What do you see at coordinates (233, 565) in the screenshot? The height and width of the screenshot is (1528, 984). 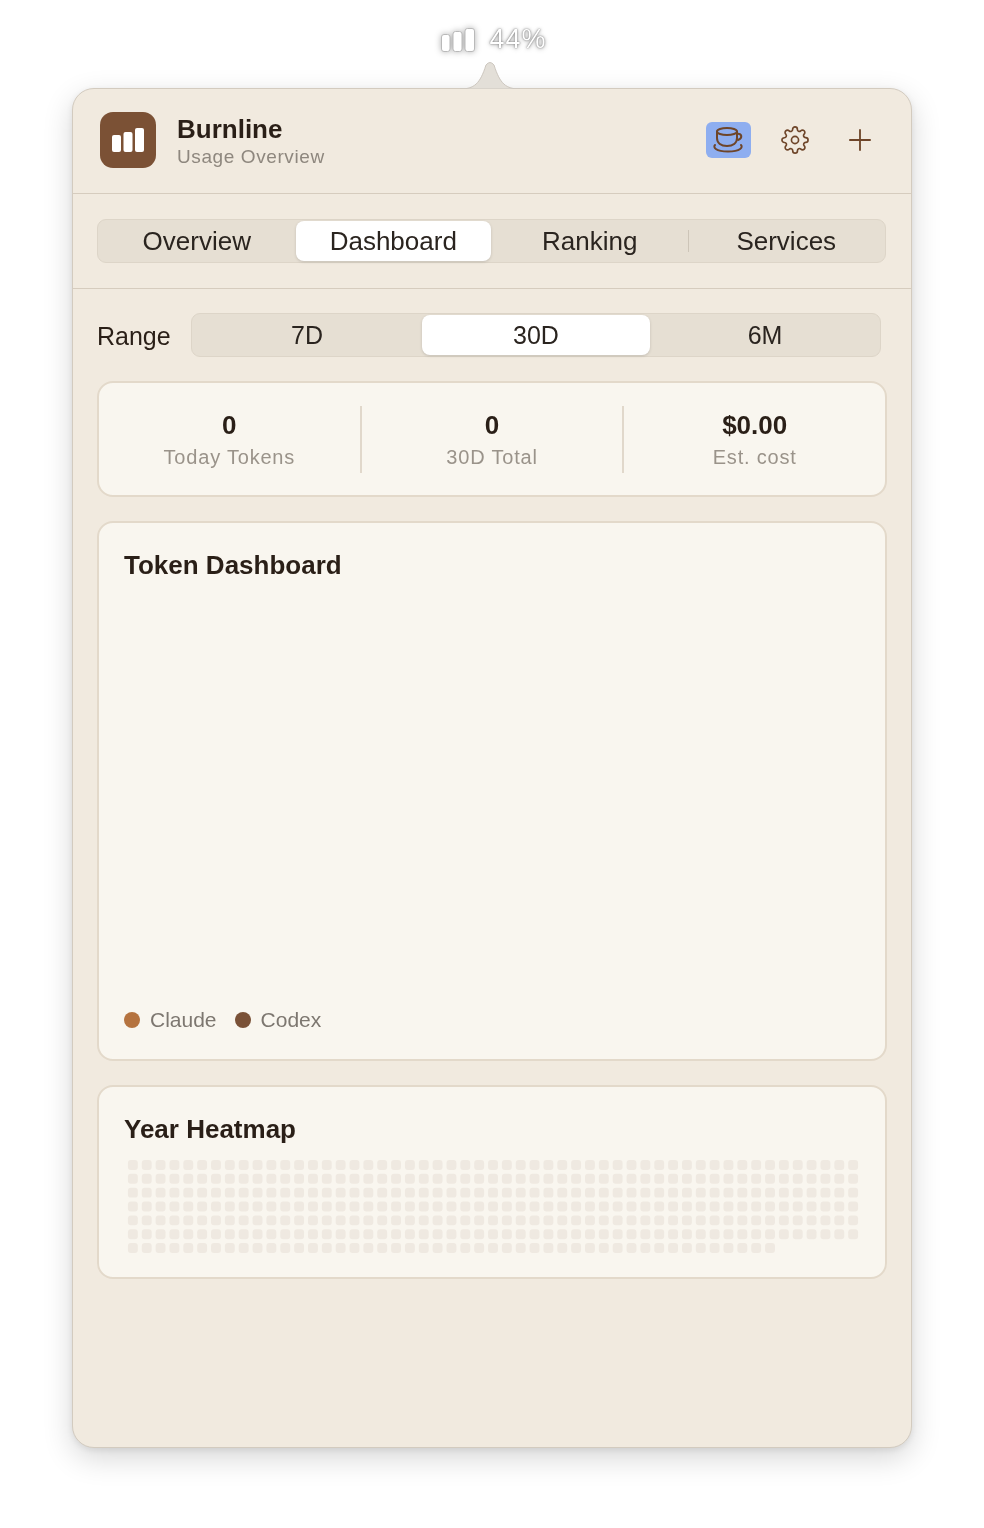 I see `card-title: Token Dashboard` at bounding box center [233, 565].